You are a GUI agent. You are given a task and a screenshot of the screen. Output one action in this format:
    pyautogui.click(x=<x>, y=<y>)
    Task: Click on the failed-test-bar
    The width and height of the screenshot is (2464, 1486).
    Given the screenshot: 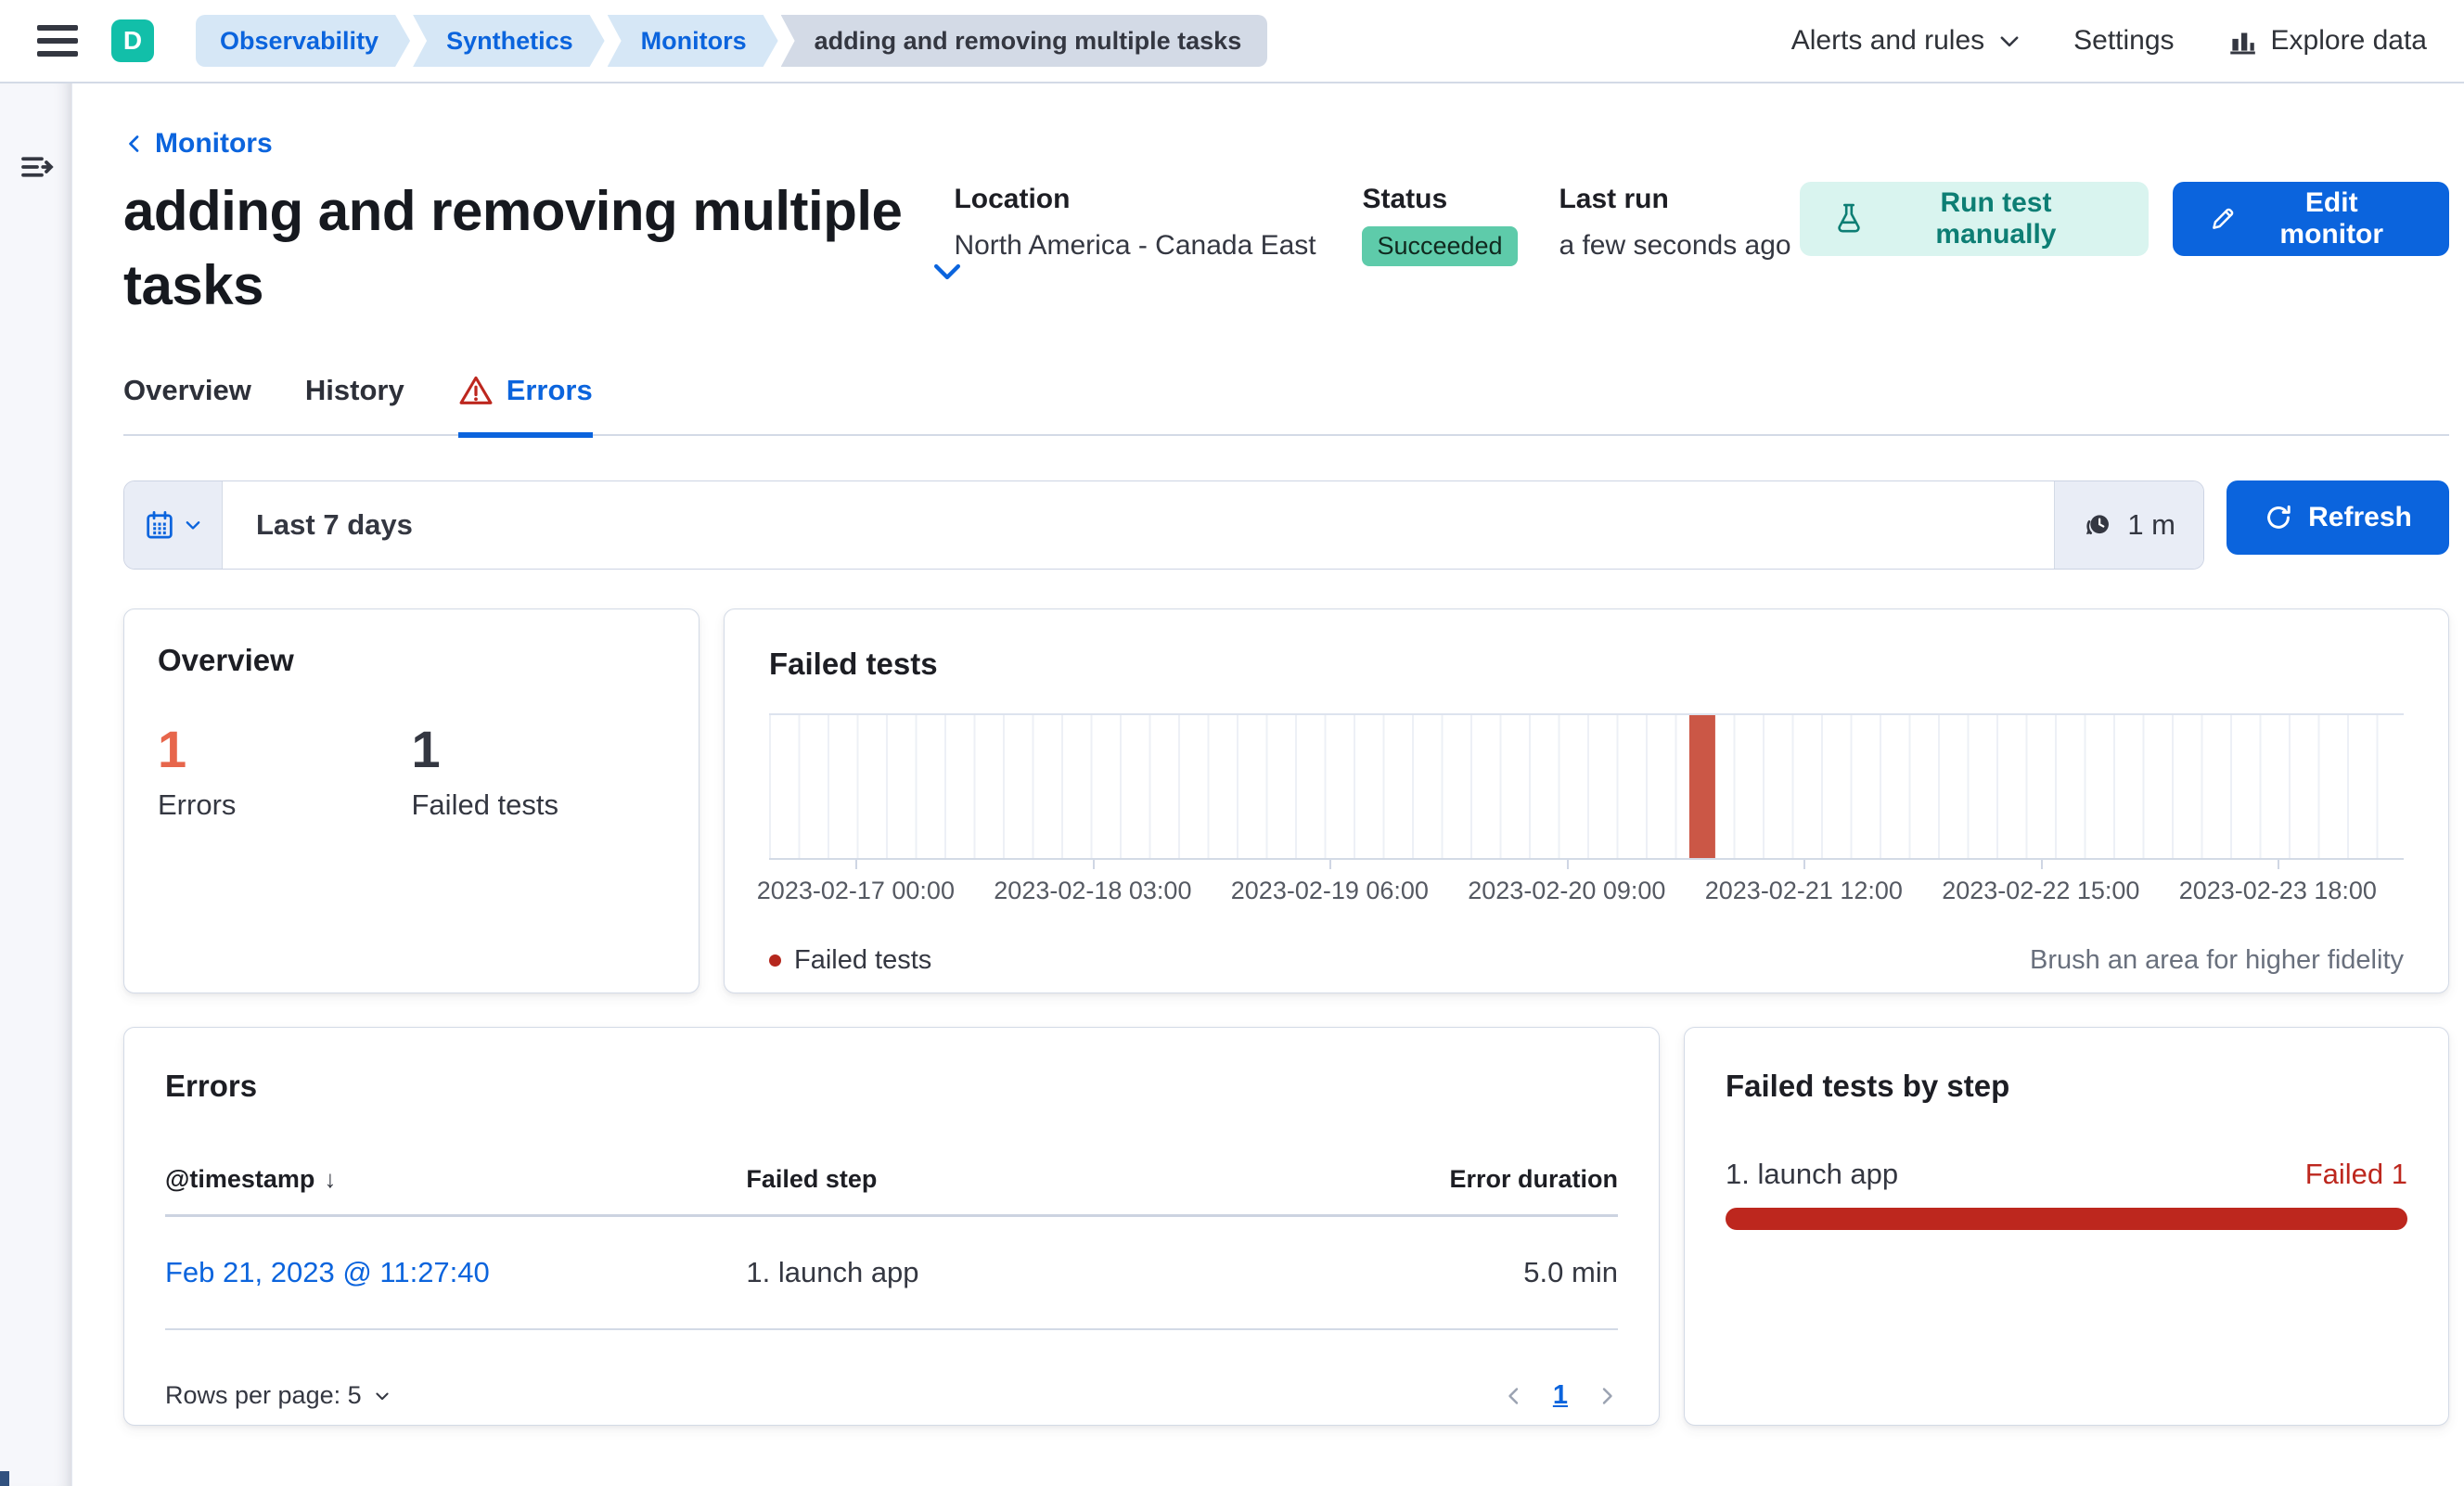 What is the action you would take?
    pyautogui.click(x=1702, y=786)
    